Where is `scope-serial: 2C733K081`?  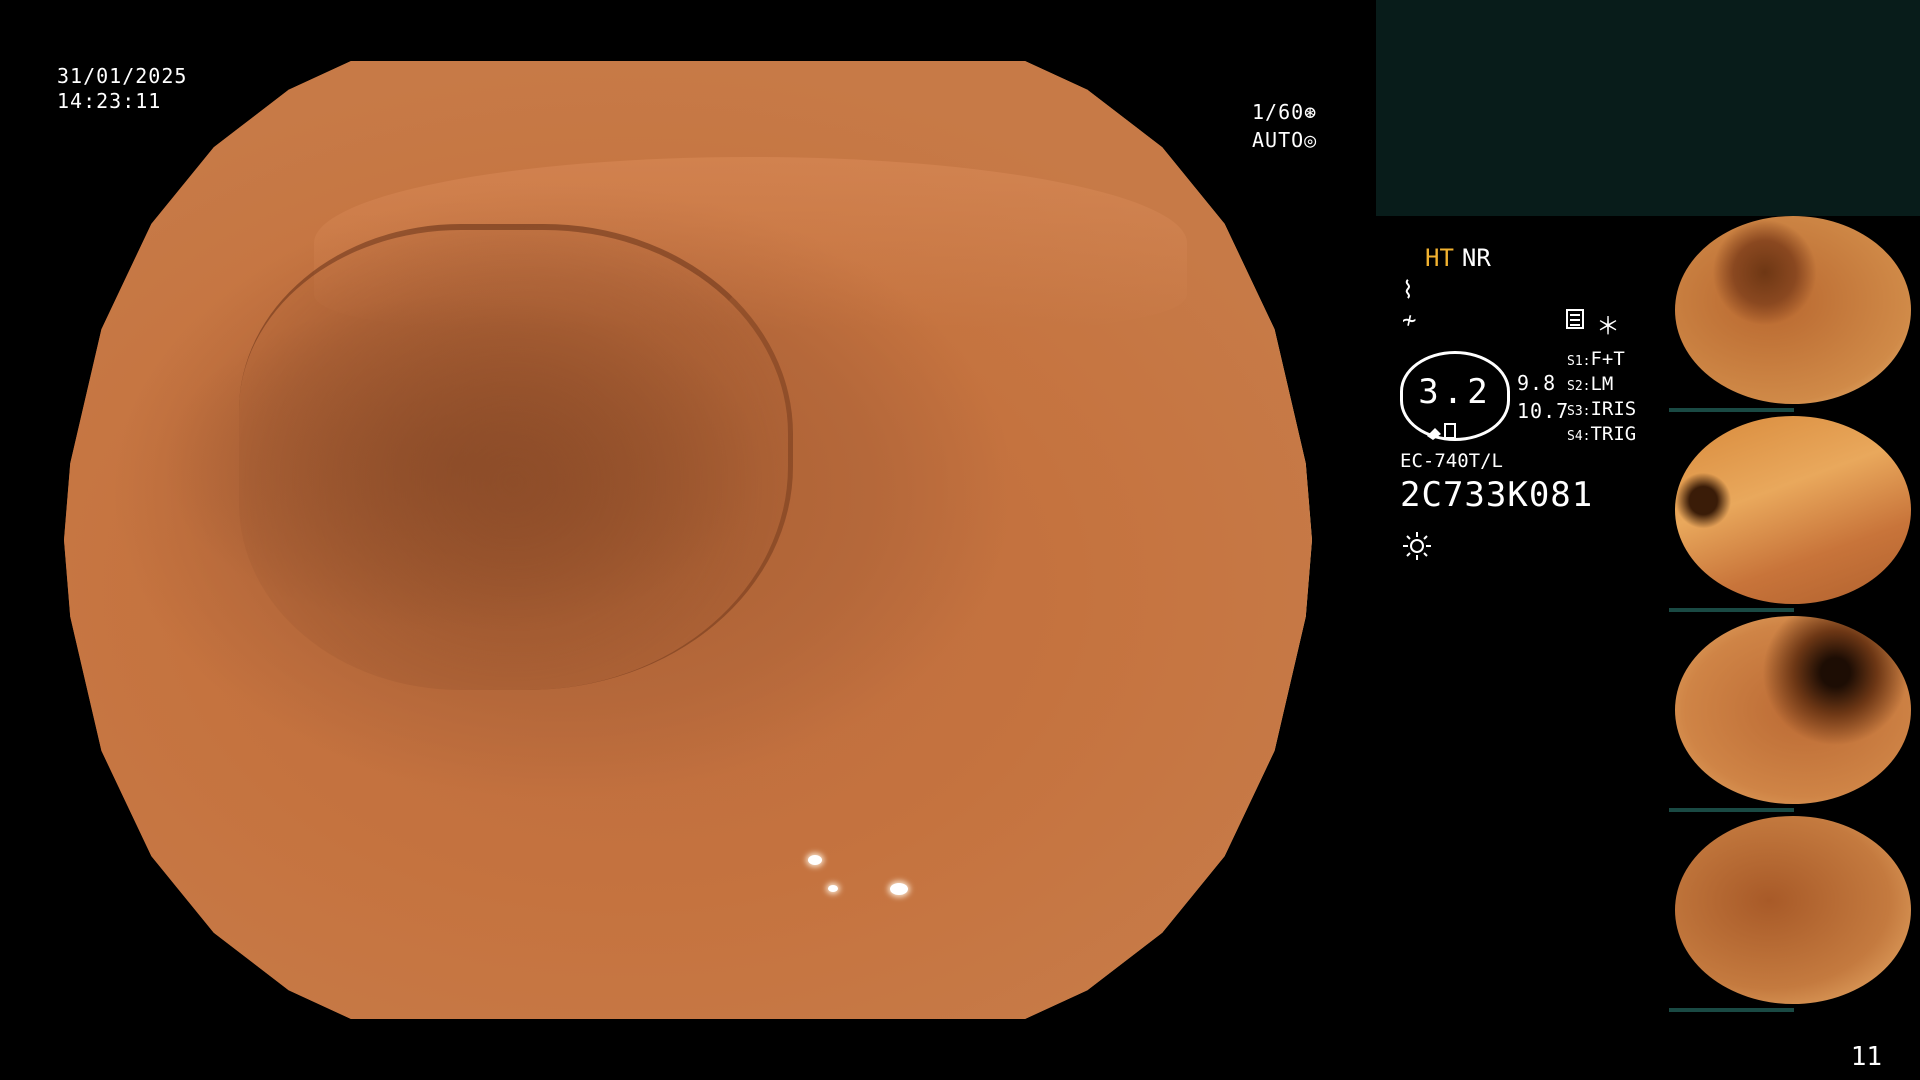
scope-serial: 2C733K081 is located at coordinates (1497, 495).